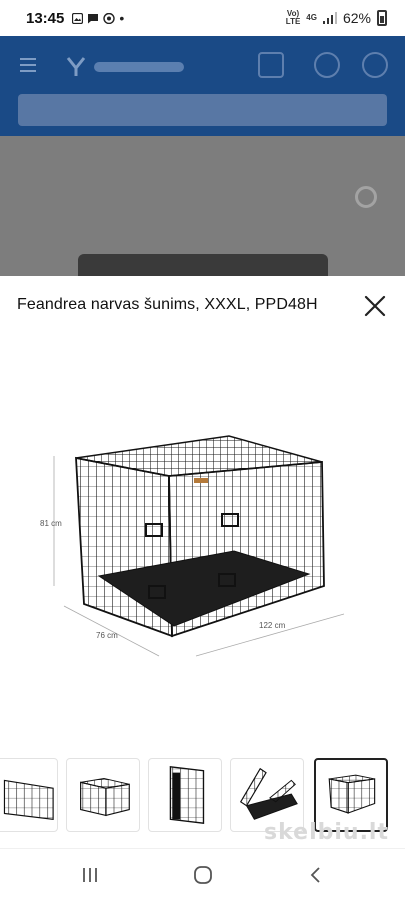 Image resolution: width=405 pixels, height=900 pixels. What do you see at coordinates (125, 66) in the screenshot?
I see `background-logo-icon` at bounding box center [125, 66].